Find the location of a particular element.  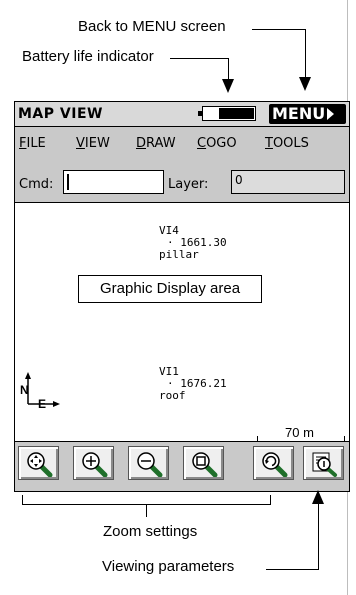

zoom-out-button is located at coordinates (148, 463).